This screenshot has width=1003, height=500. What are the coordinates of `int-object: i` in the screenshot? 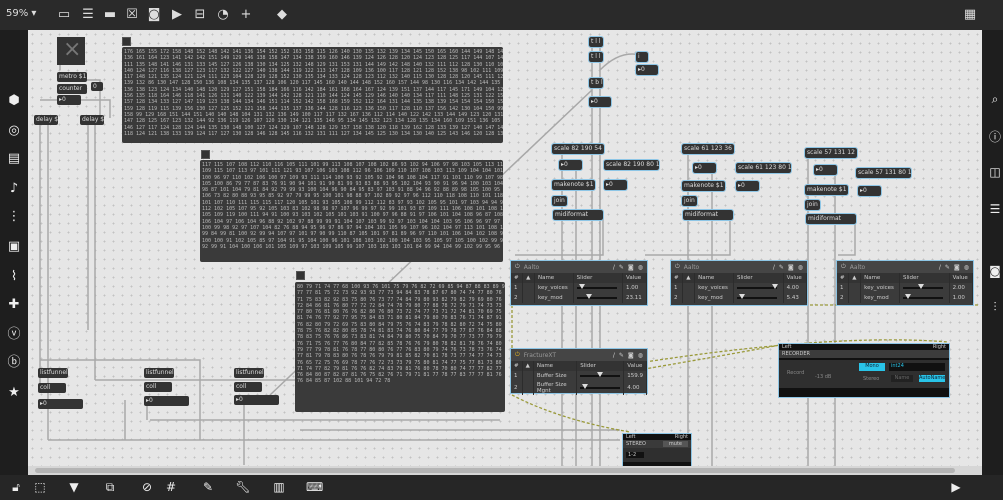 It's located at (642, 57).